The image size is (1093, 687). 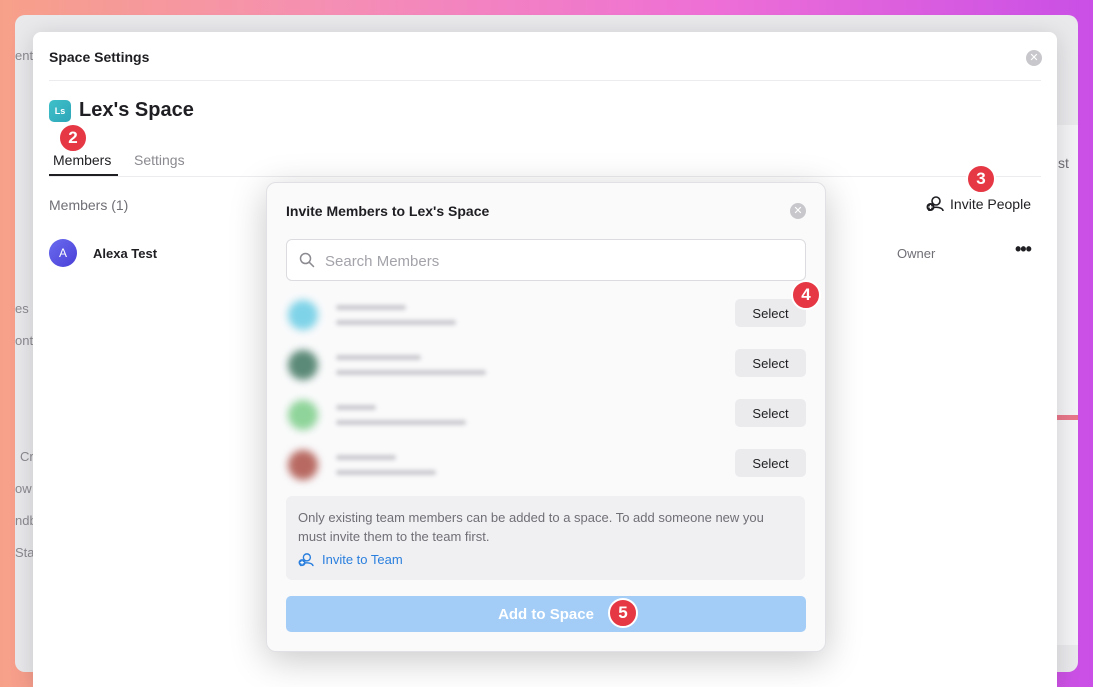 What do you see at coordinates (125, 253) in the screenshot?
I see `member-name: Alexa Test` at bounding box center [125, 253].